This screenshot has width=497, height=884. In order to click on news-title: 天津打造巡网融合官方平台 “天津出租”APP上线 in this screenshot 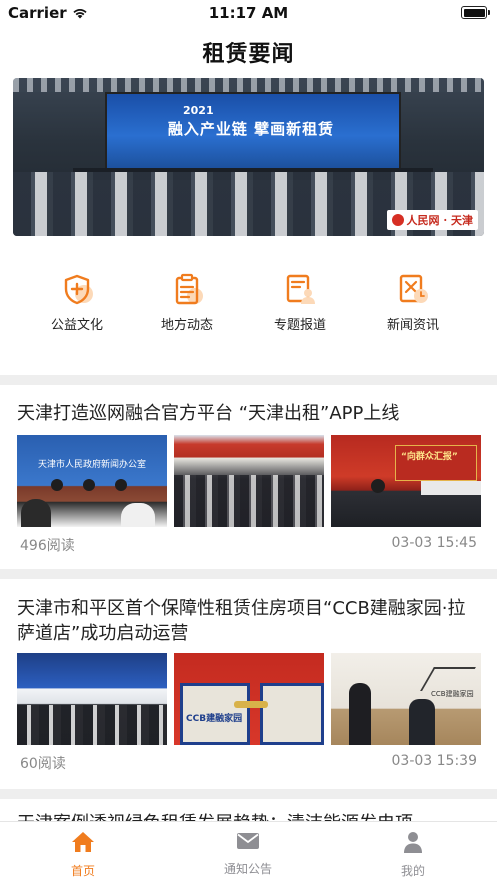, I will do `click(208, 413)`.